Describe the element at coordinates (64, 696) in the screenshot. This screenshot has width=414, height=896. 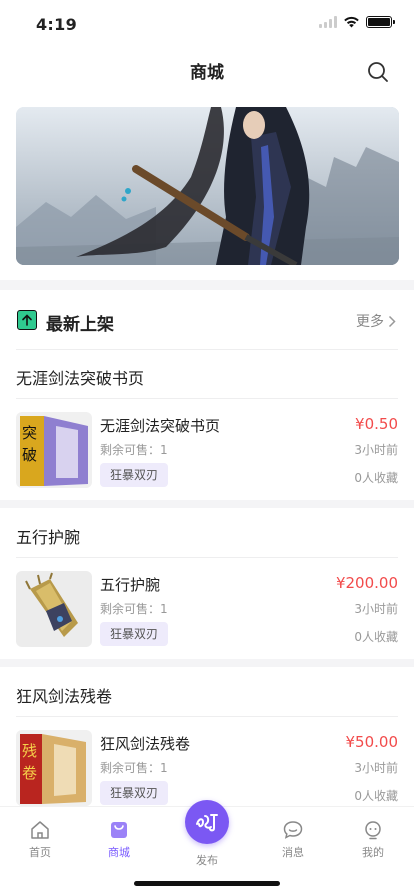
I see `listing-group-title: 狂风剑法残卷` at that location.